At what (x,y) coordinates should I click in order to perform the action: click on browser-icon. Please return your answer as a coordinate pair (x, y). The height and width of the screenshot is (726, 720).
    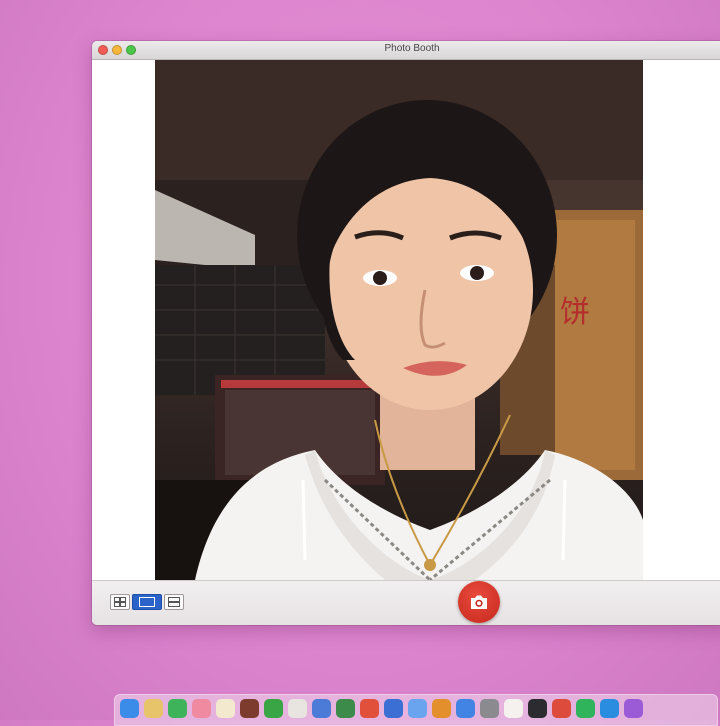
    Looking at the image, I should click on (369, 708).